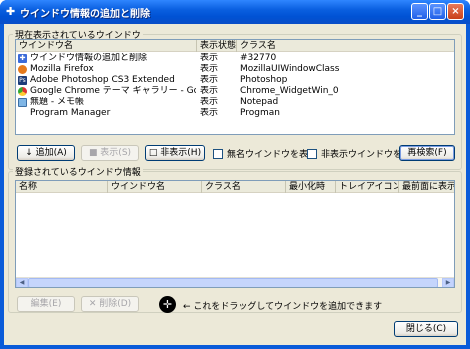  What do you see at coordinates (264, 80) in the screenshot?
I see `item-class: Photoshop` at bounding box center [264, 80].